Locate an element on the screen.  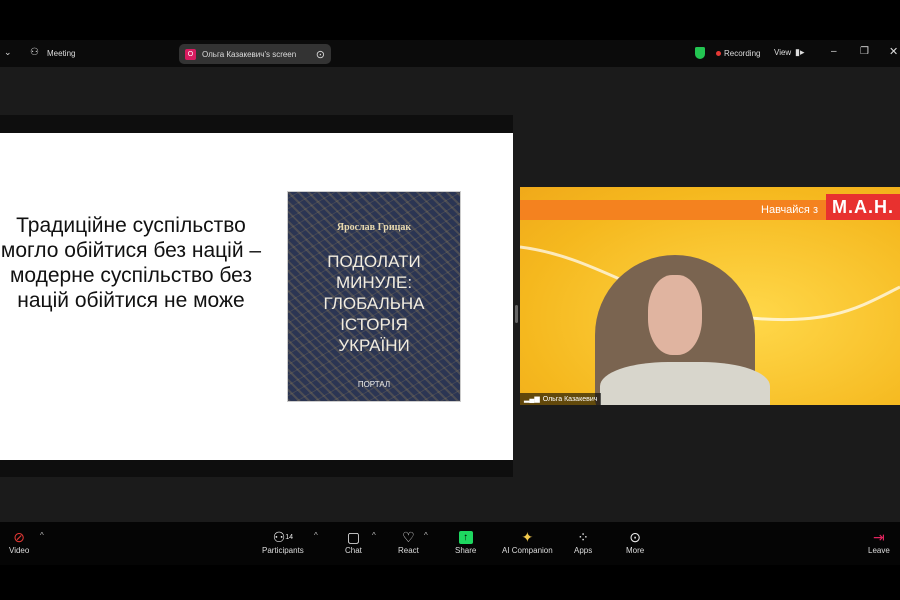
shield-icon is located at coordinates (700, 53).